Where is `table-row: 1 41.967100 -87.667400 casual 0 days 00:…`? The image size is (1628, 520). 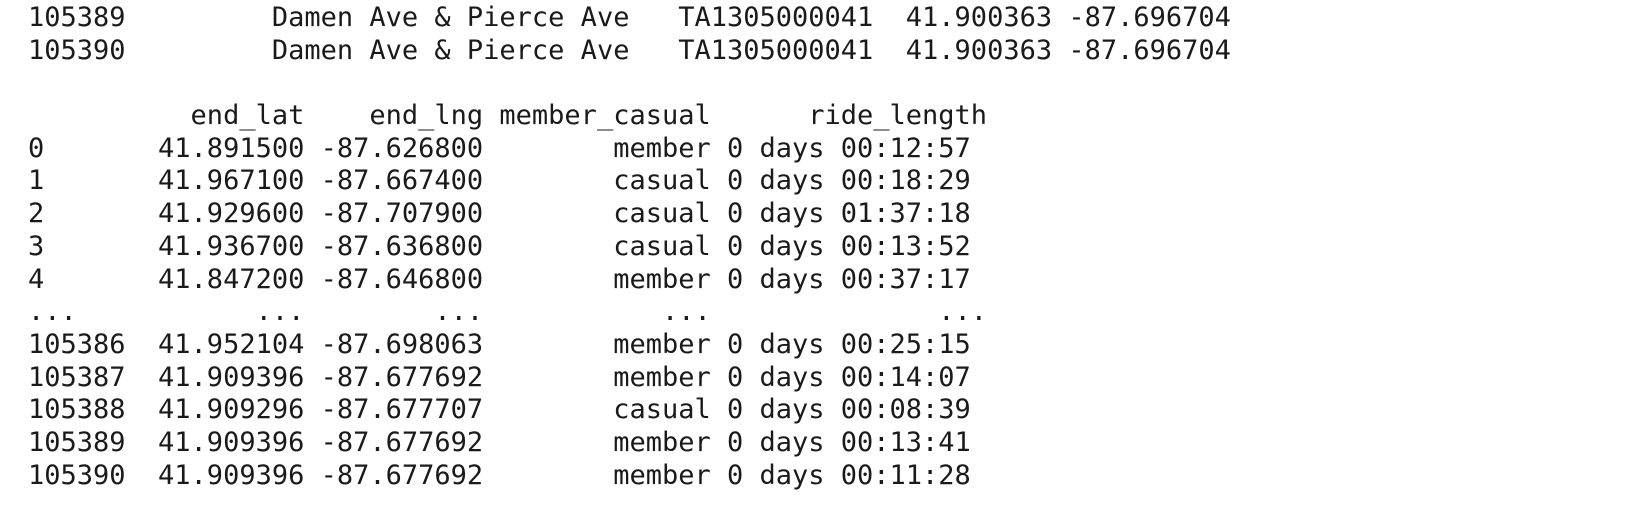
table-row: 1 41.967100 -87.667400 casual 0 days 00:… is located at coordinates (499, 181).